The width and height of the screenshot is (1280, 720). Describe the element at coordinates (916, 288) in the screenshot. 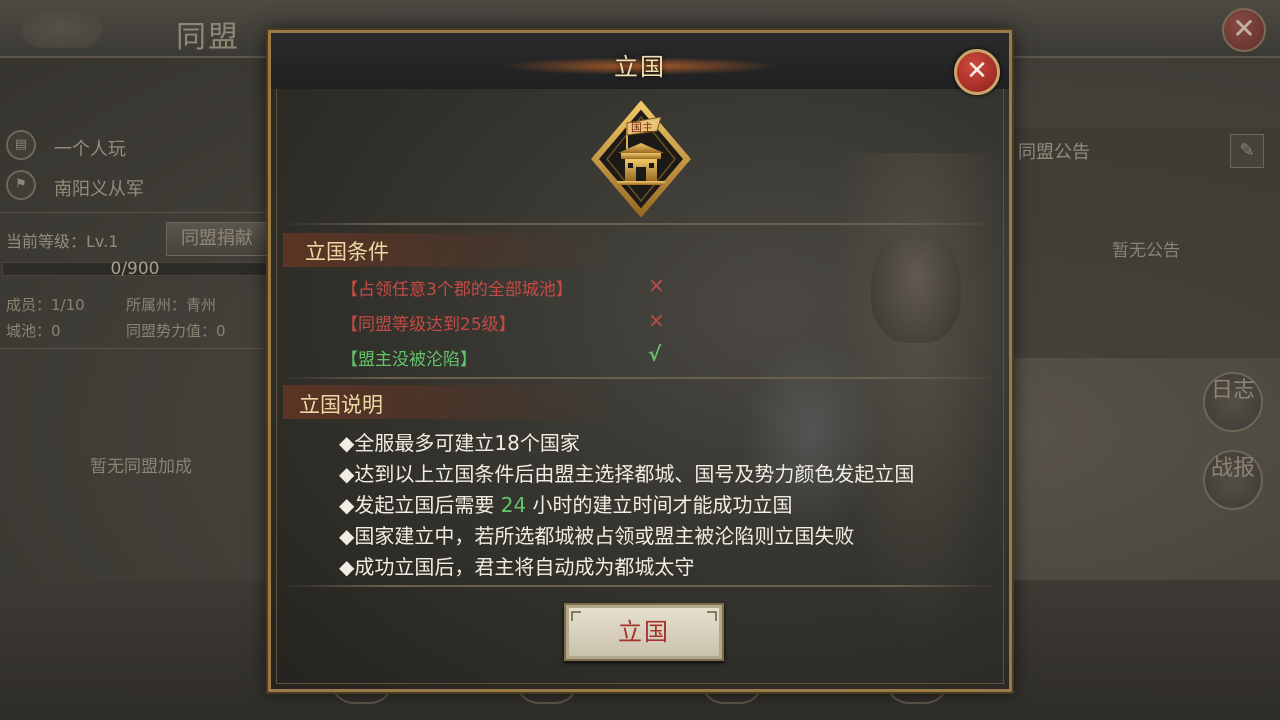

I see `portrait-head` at that location.